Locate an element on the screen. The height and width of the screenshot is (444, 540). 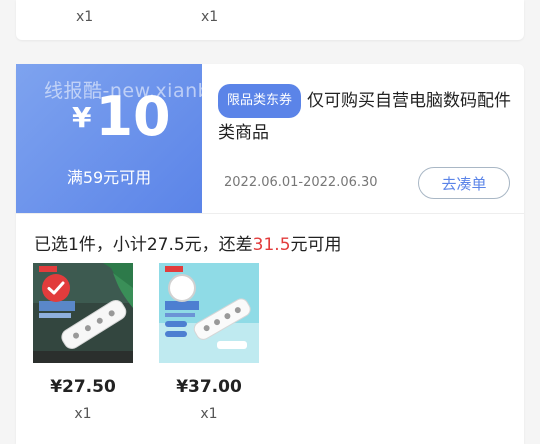
checkmark-badge-icon is located at coordinates (56, 288).